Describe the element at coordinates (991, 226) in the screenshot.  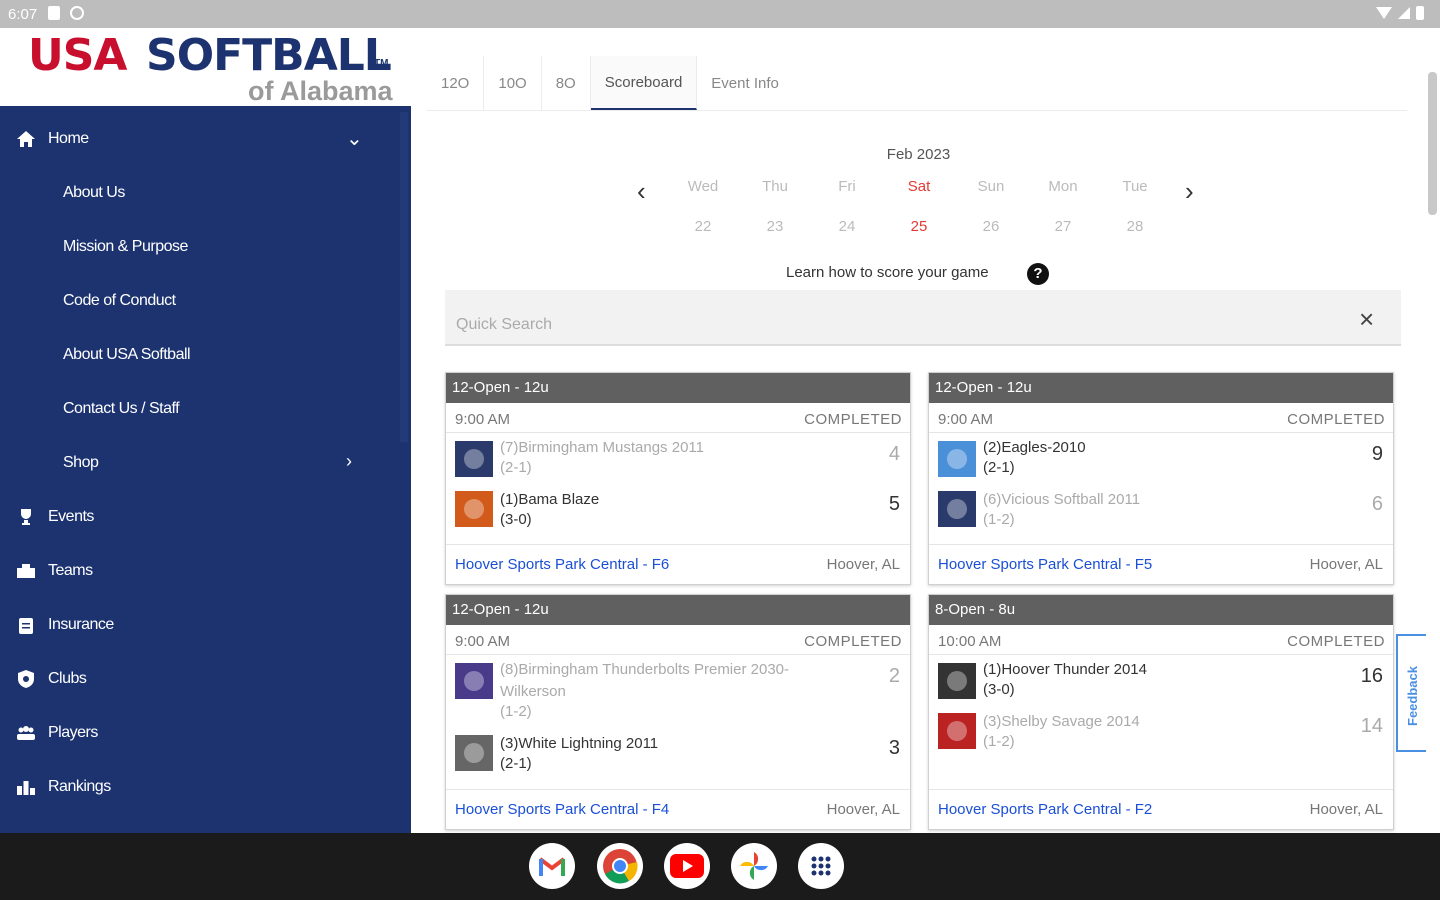
I see `calendar-day-number: 26` at that location.